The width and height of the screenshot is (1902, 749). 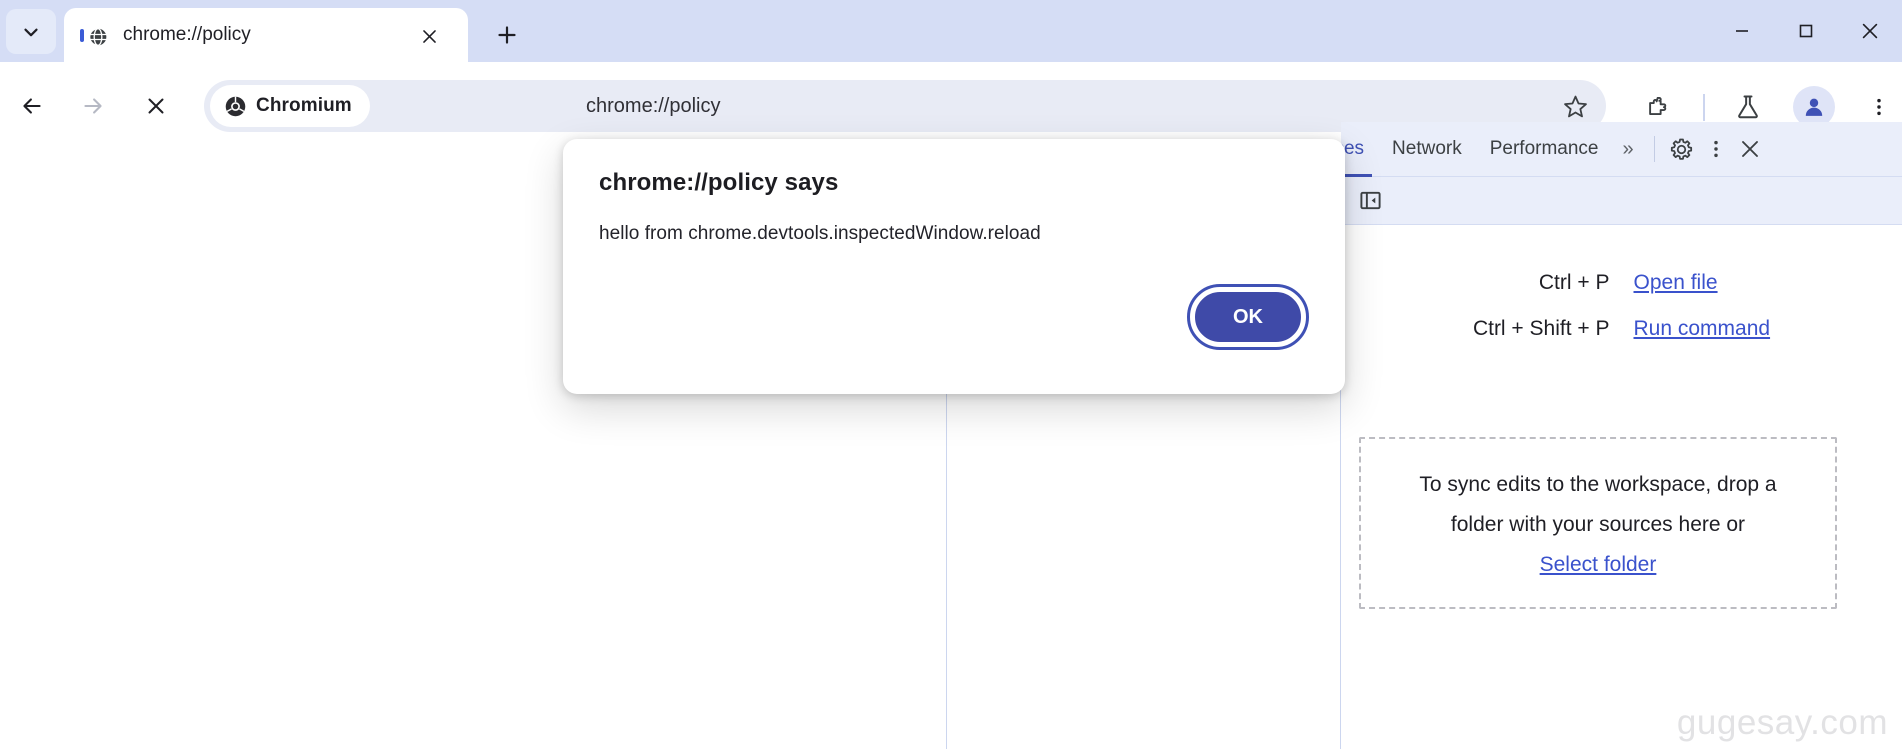 I want to click on dropzone-line-2: folder with your sources here or, so click(x=1598, y=524).